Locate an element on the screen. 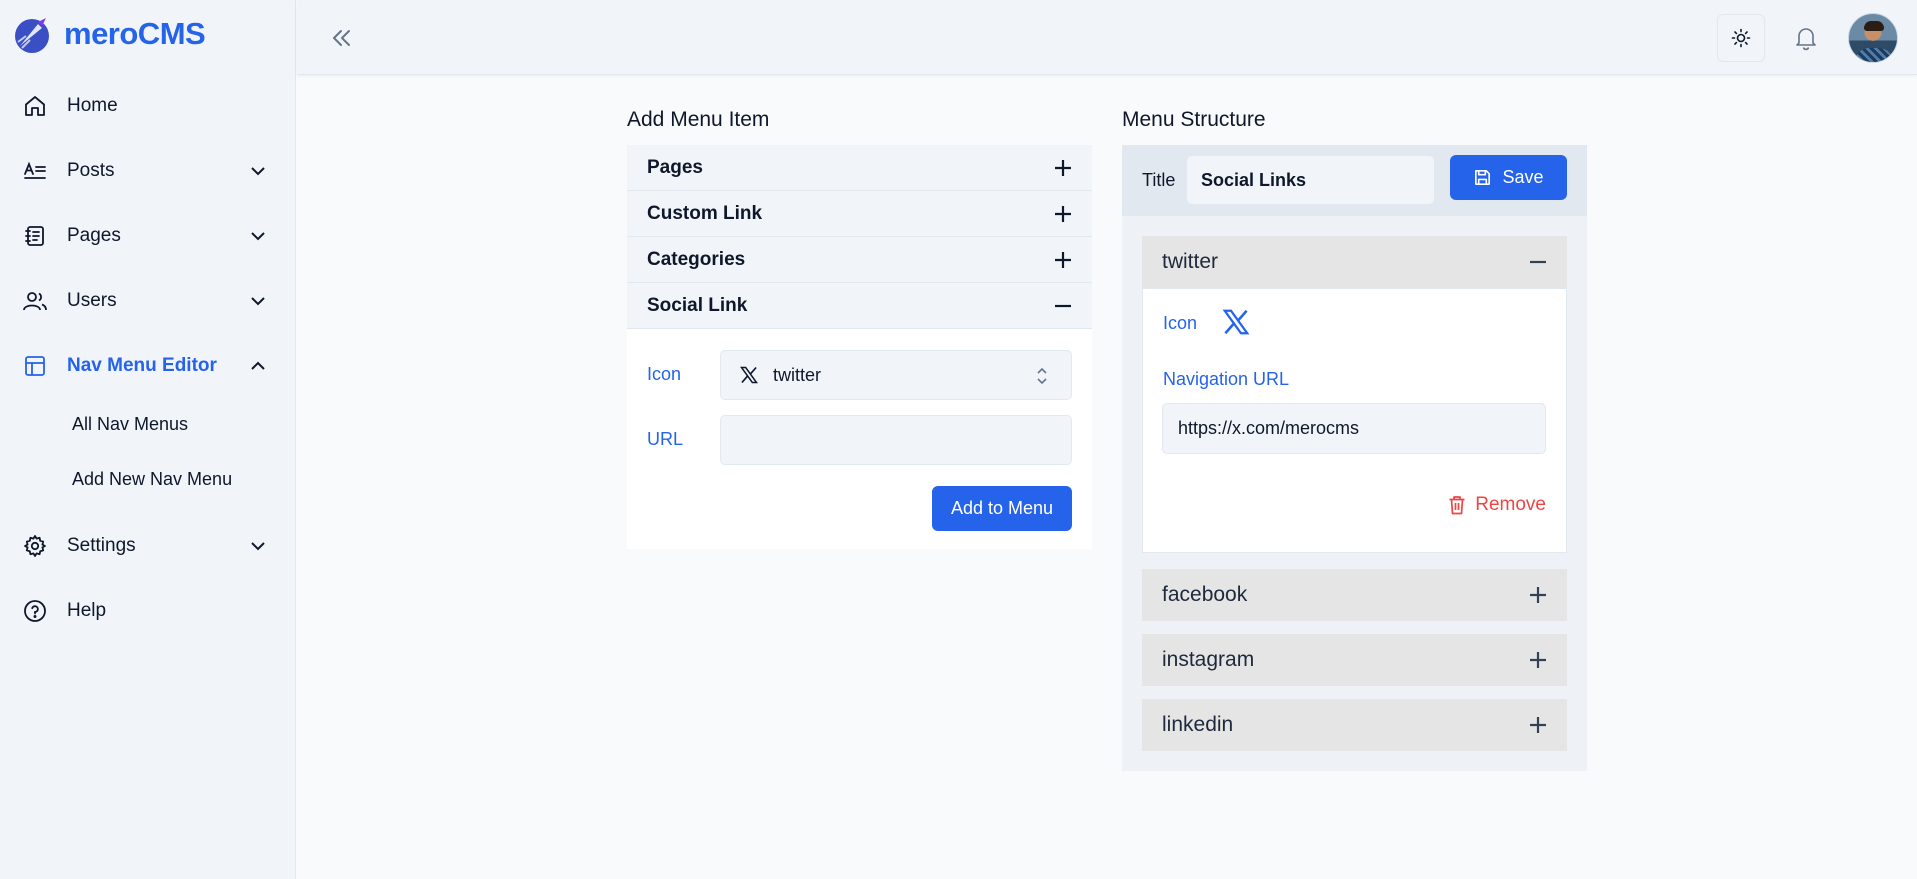 The width and height of the screenshot is (1917, 879). theme-toggle-button is located at coordinates (1741, 38).